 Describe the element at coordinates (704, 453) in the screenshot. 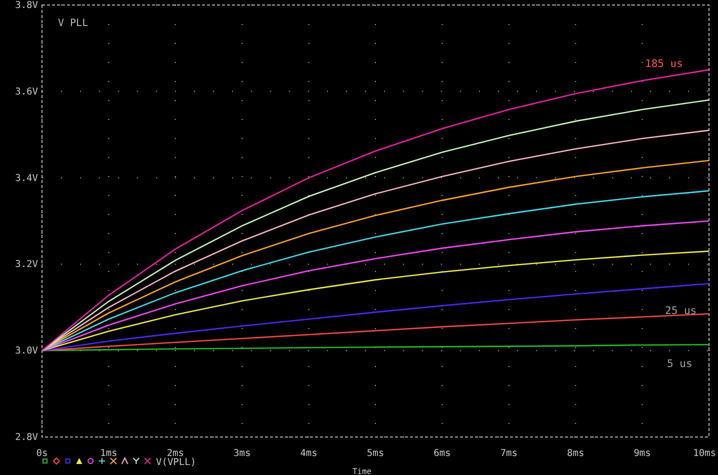

I see `x-tick-label: 10ms` at that location.